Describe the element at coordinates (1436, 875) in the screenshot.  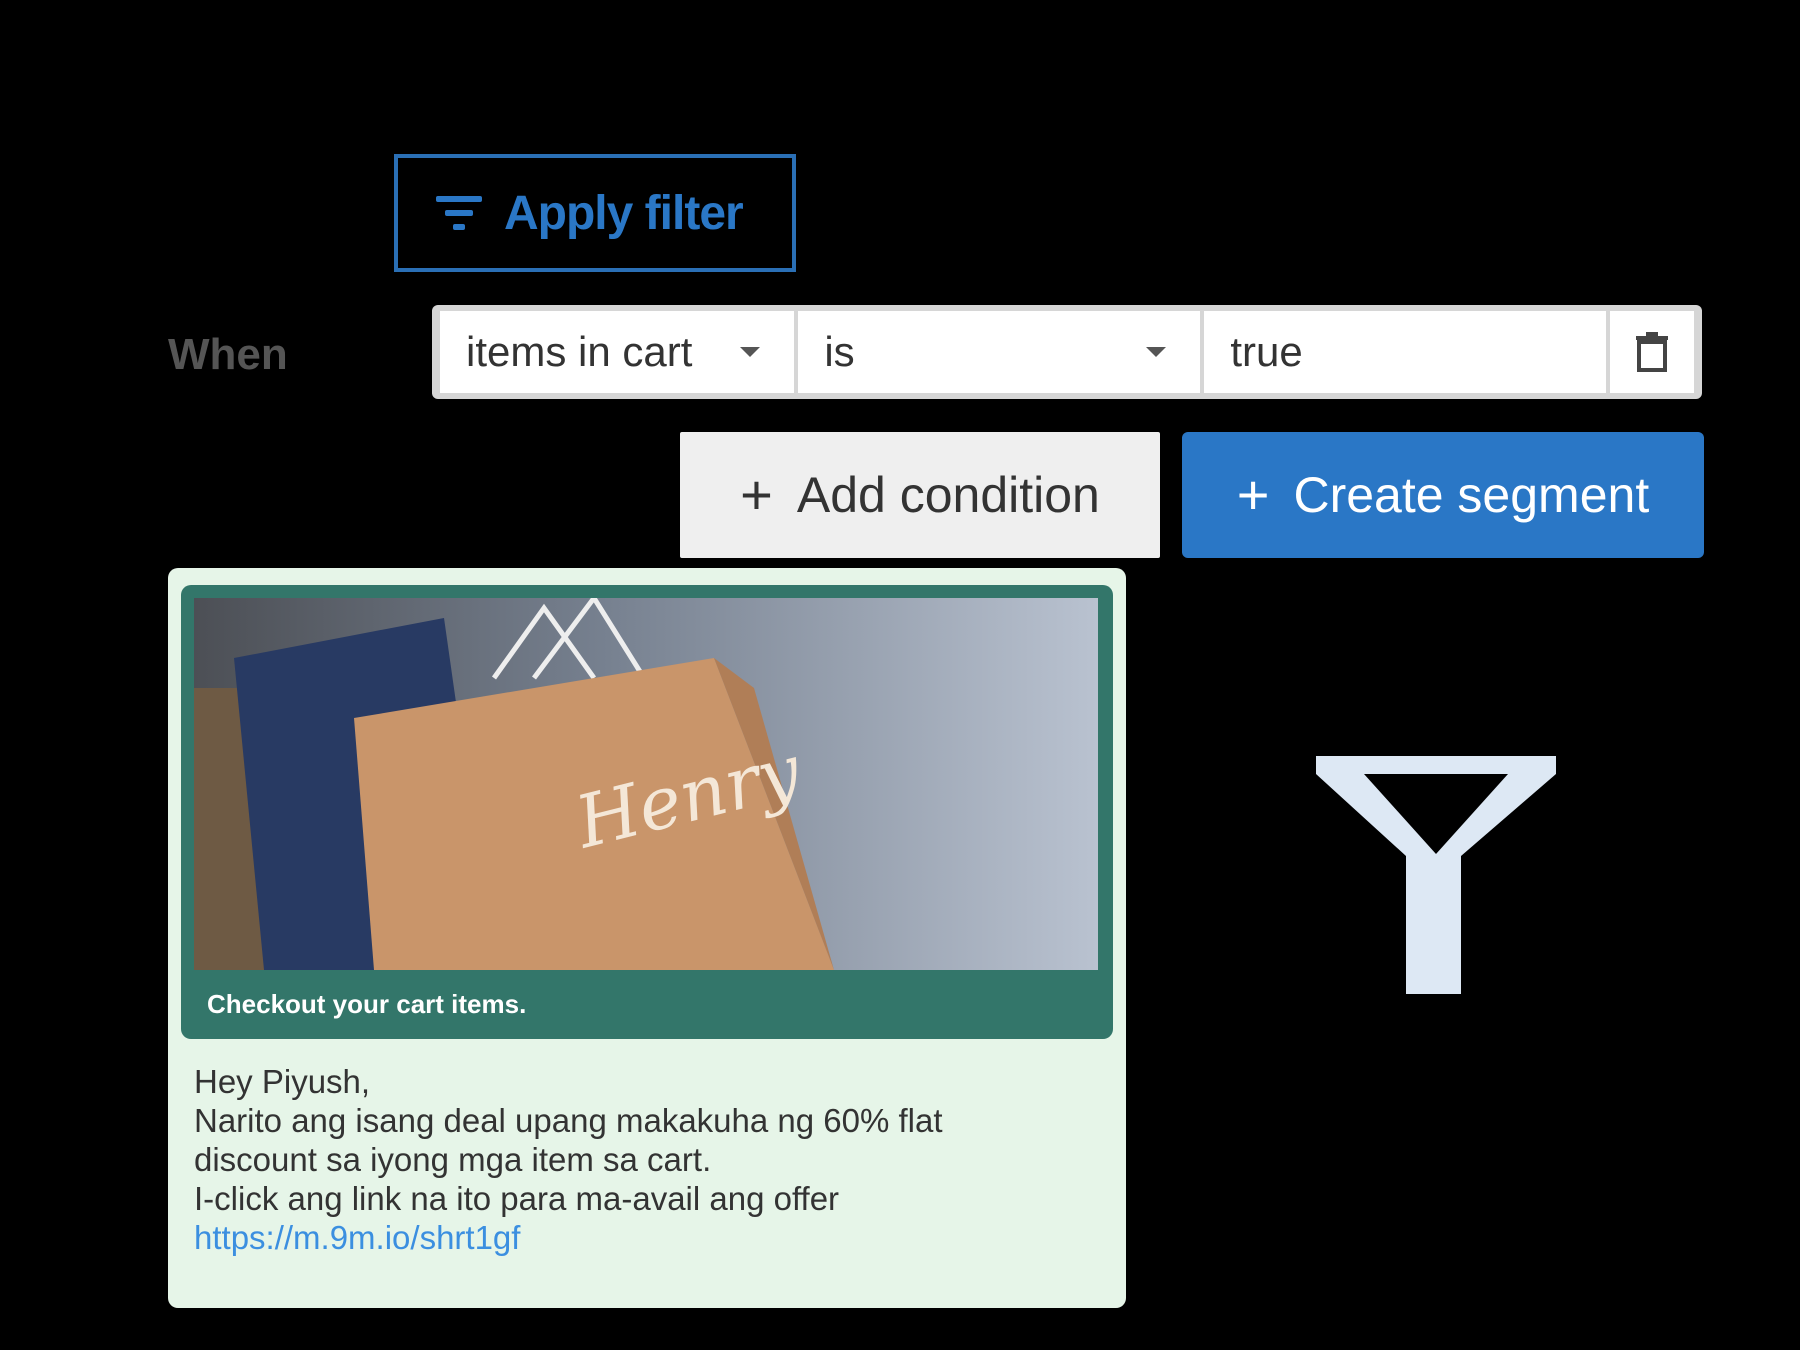
I see `funnel-icon` at that location.